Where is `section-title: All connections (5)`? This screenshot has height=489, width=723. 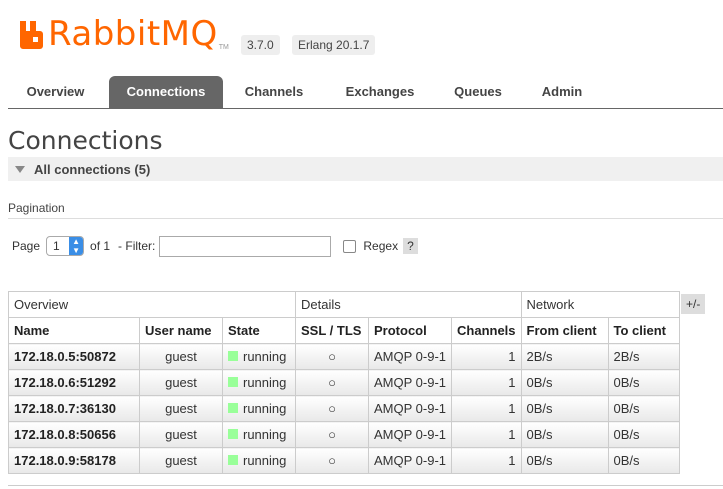
section-title: All connections (5) is located at coordinates (92, 169).